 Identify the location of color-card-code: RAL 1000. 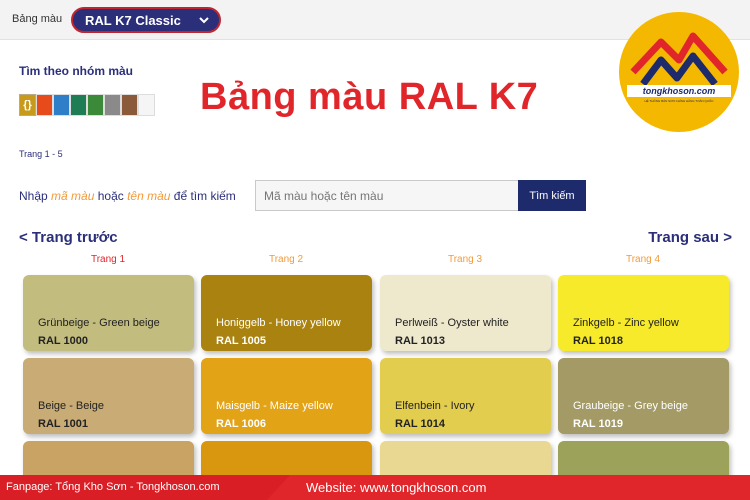
(63, 341).